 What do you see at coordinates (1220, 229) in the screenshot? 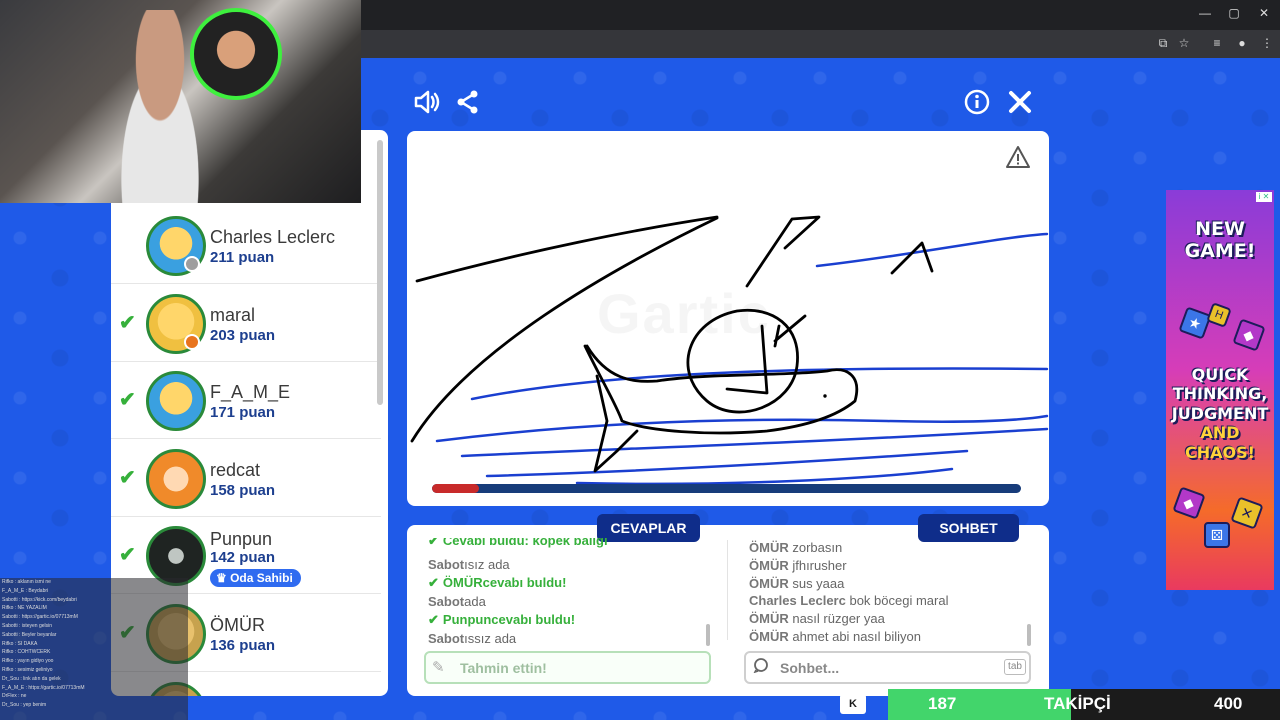
I see `ad-text: NEW` at bounding box center [1220, 229].